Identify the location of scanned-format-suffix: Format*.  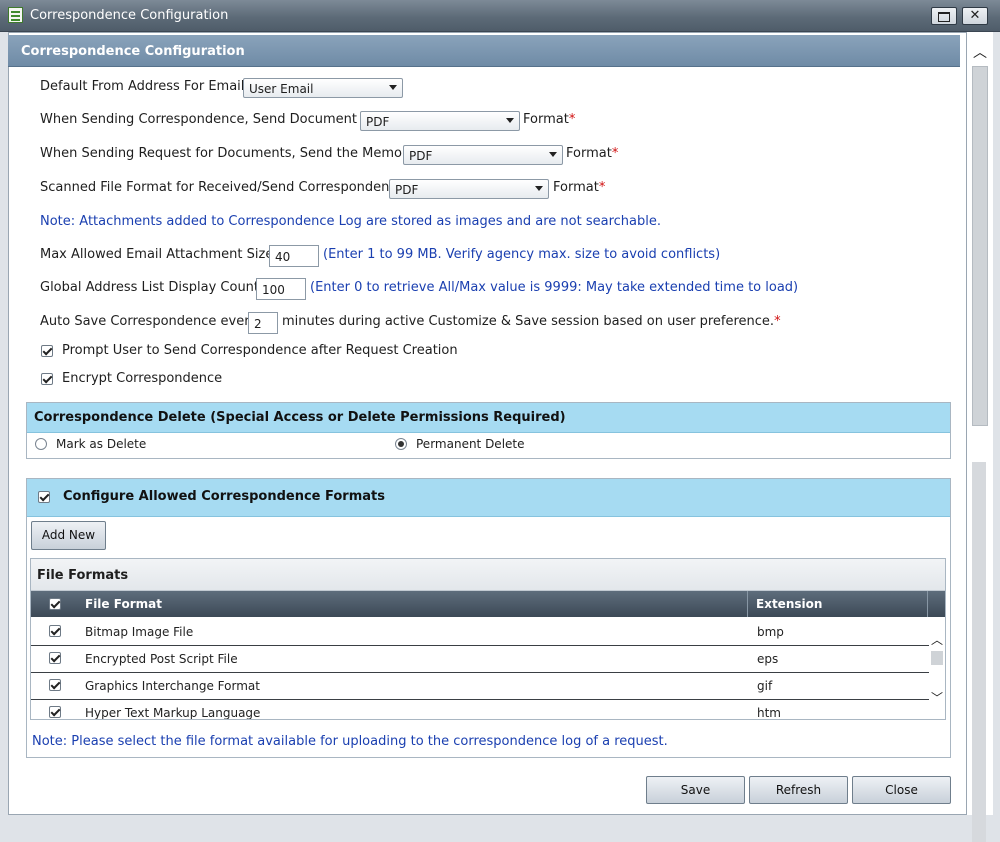
(579, 187).